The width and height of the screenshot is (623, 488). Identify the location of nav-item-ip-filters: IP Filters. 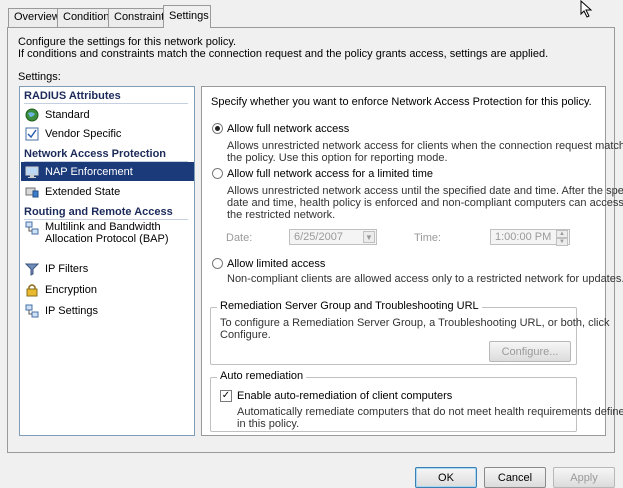
(109, 268).